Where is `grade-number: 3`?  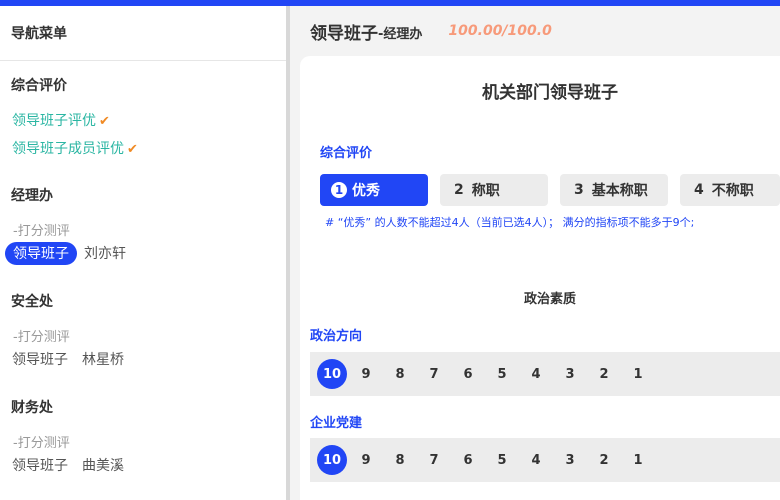
grade-number: 3 is located at coordinates (579, 190).